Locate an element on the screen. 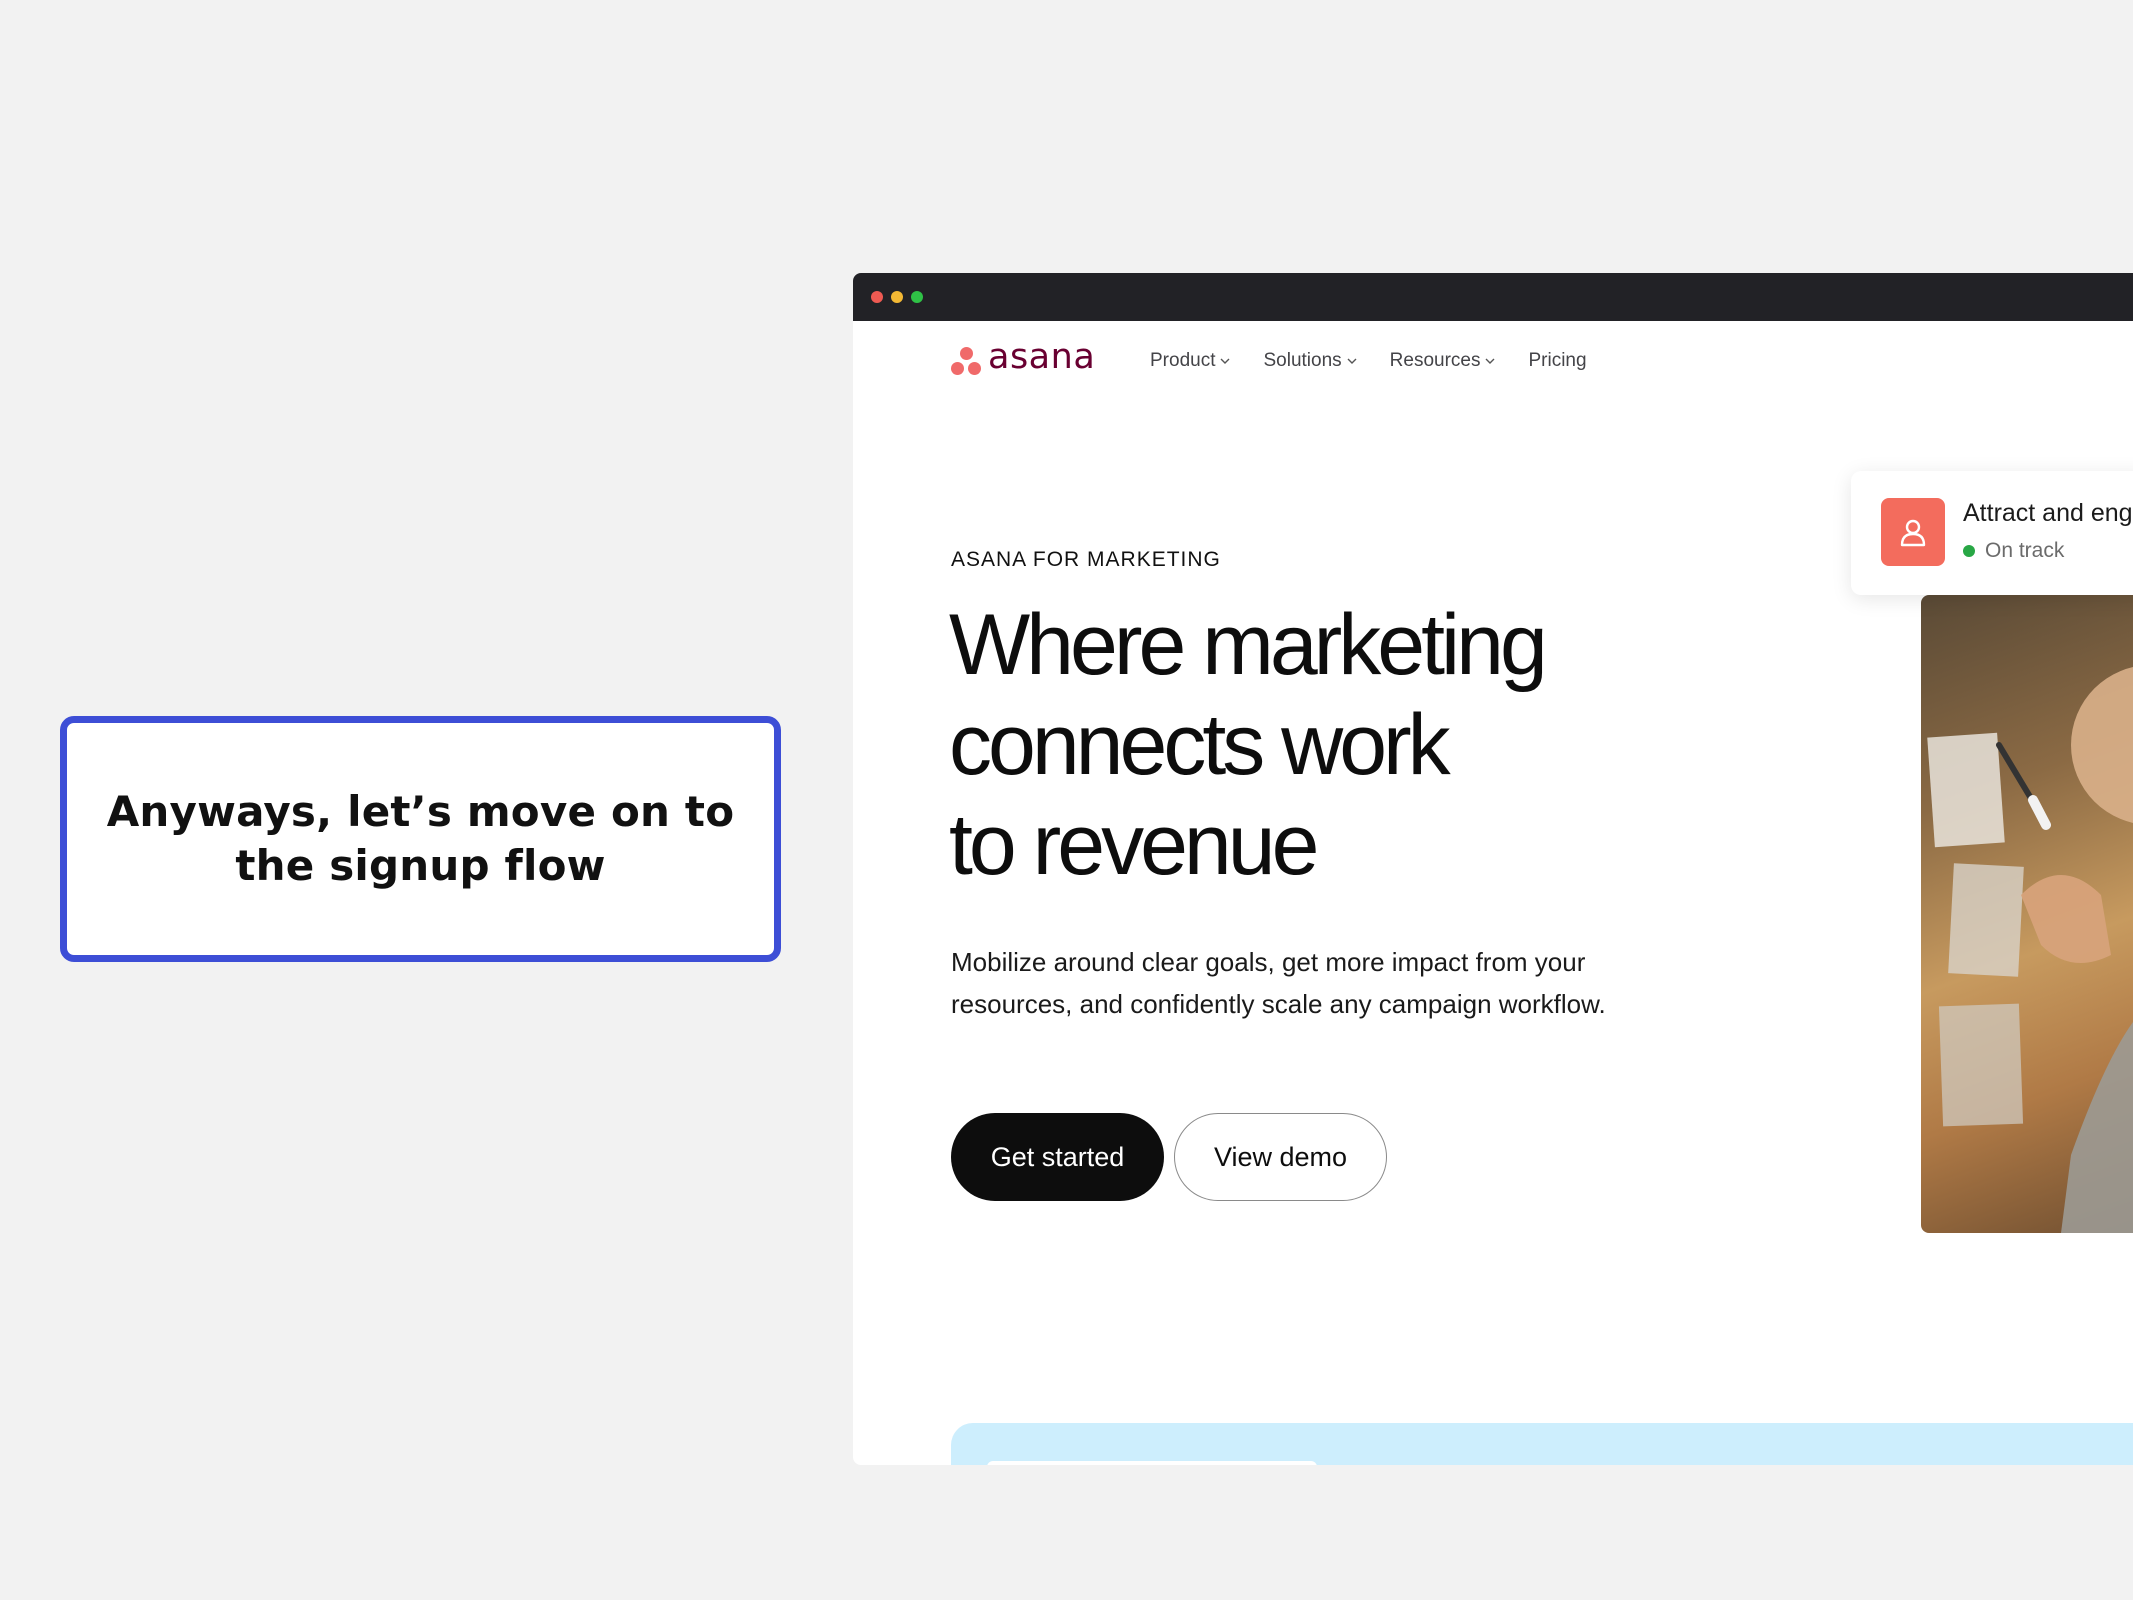 Image resolution: width=2133 pixels, height=1600 pixels. nav-item-label: Pricing is located at coordinates (1557, 360).